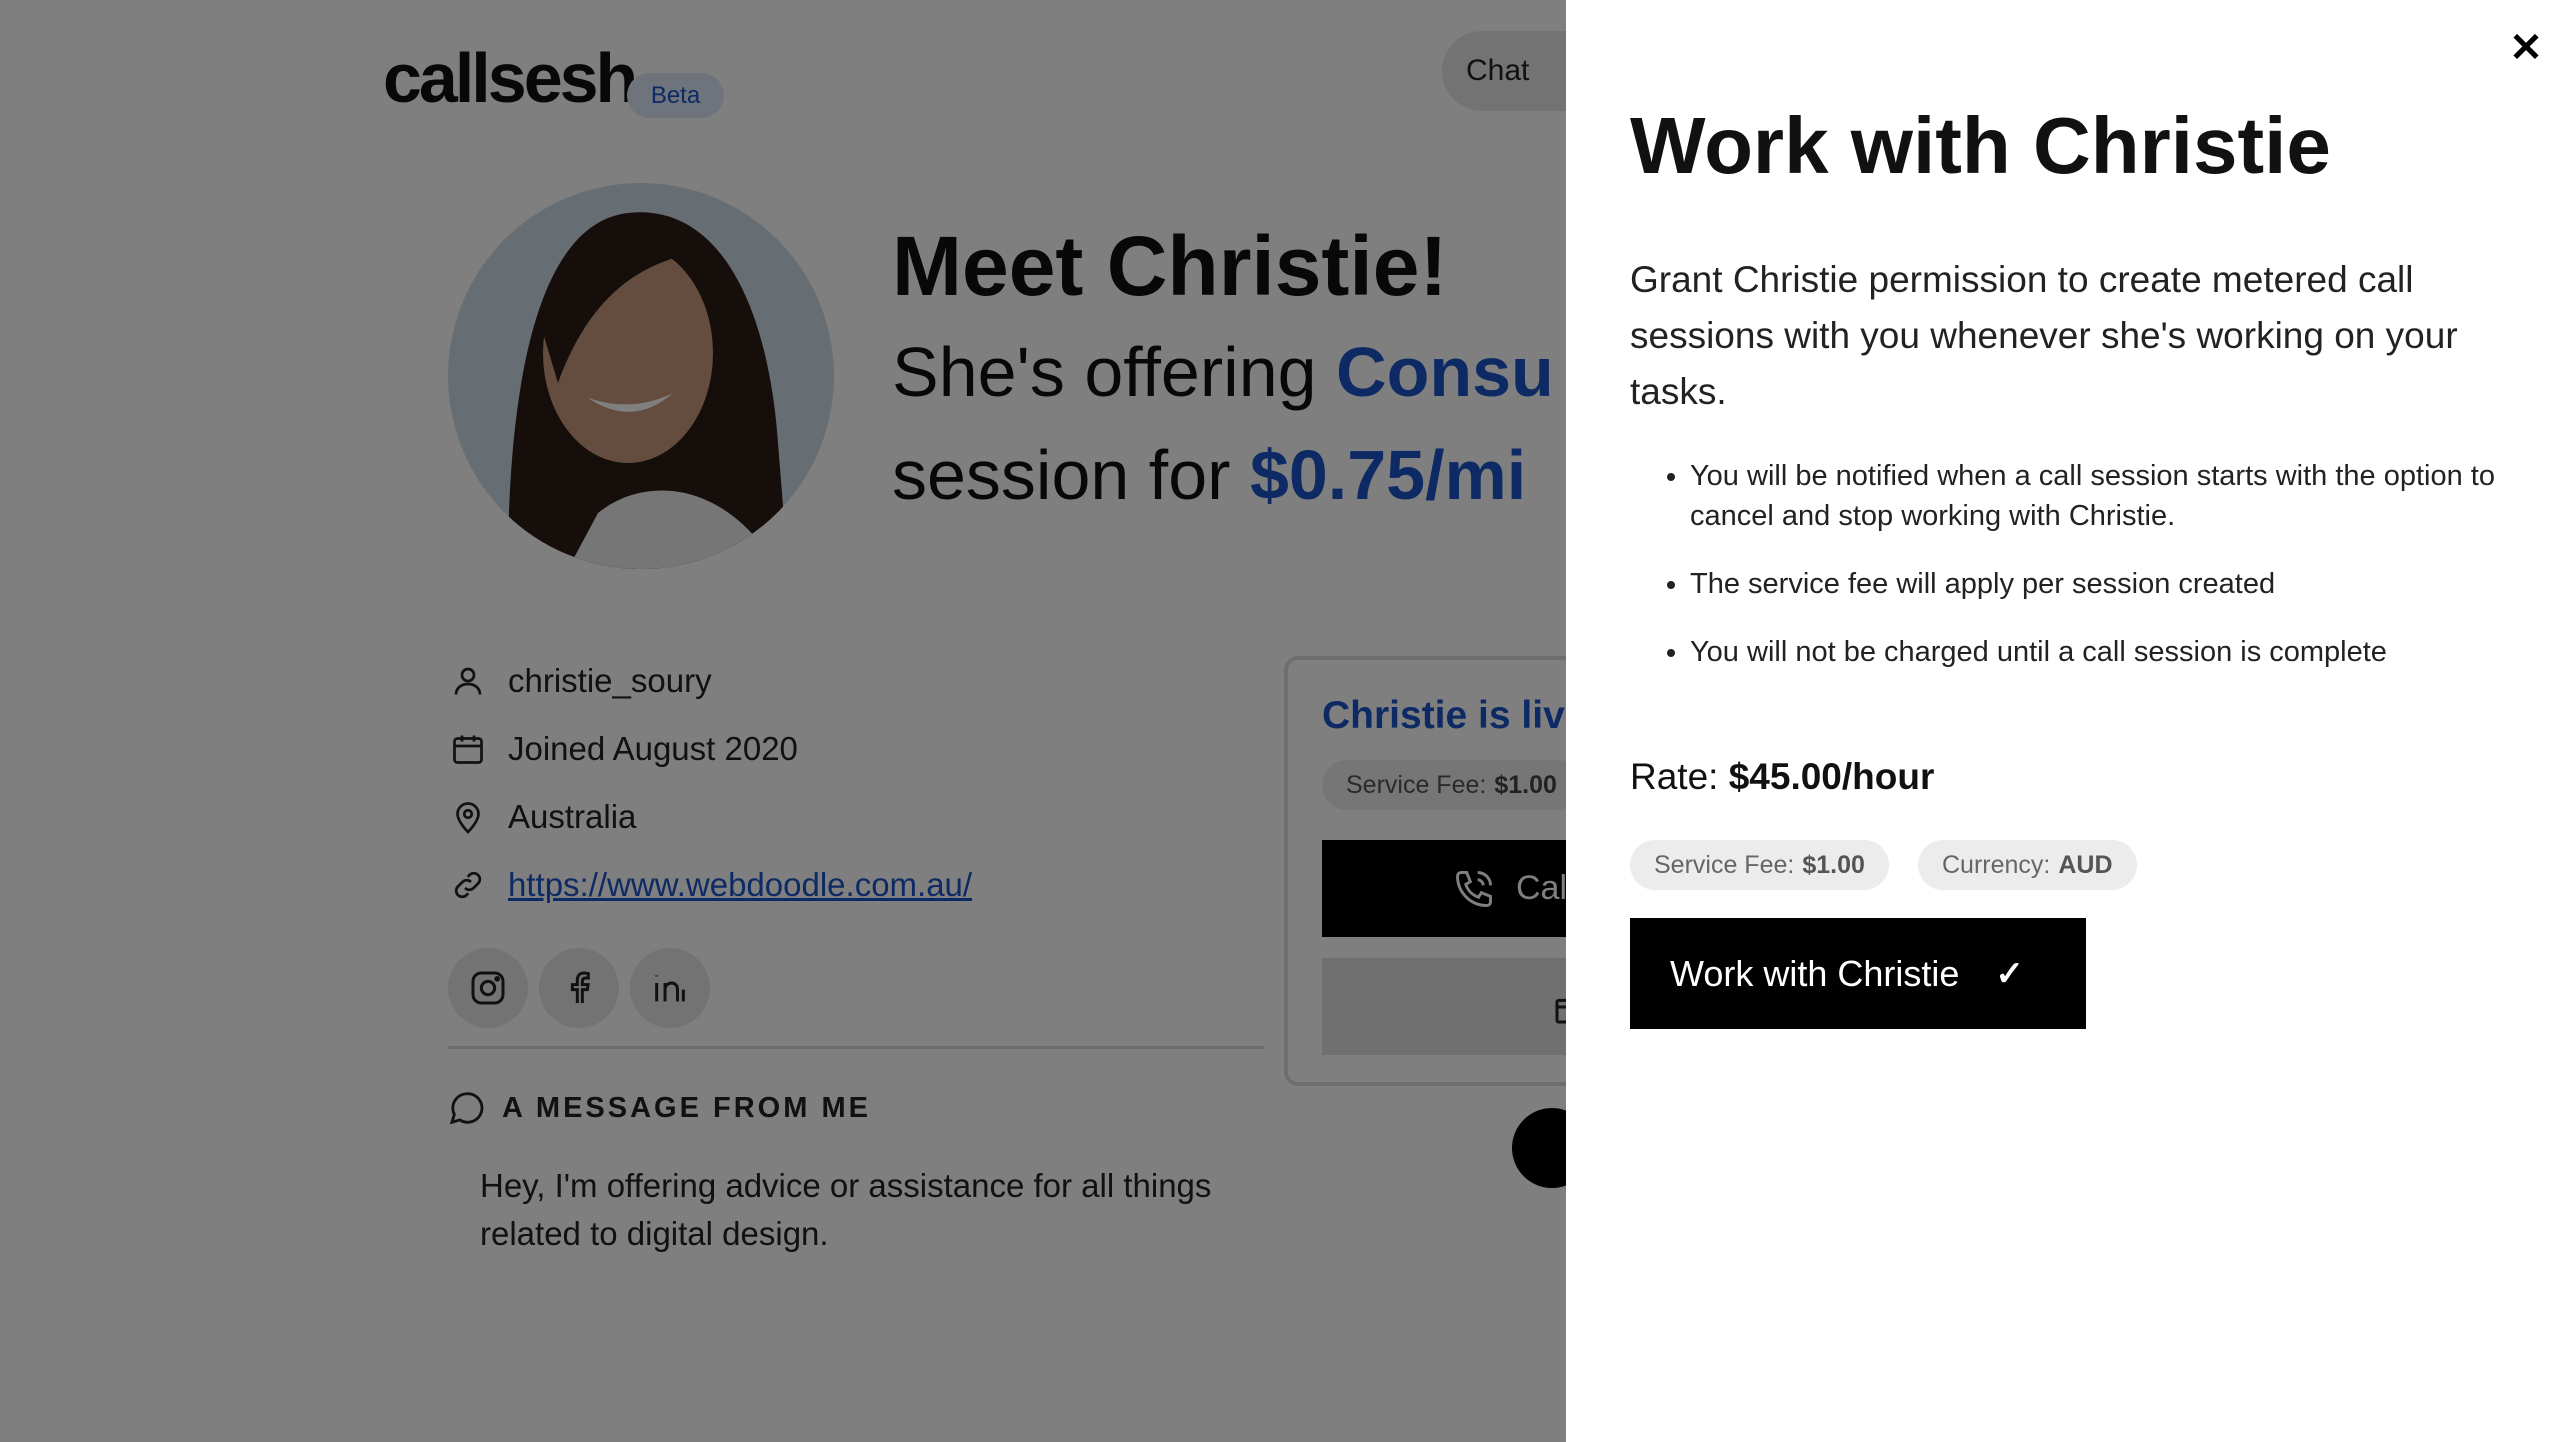 The height and width of the screenshot is (1442, 2560). I want to click on currency-pill: Currency: AUD, so click(2027, 865).